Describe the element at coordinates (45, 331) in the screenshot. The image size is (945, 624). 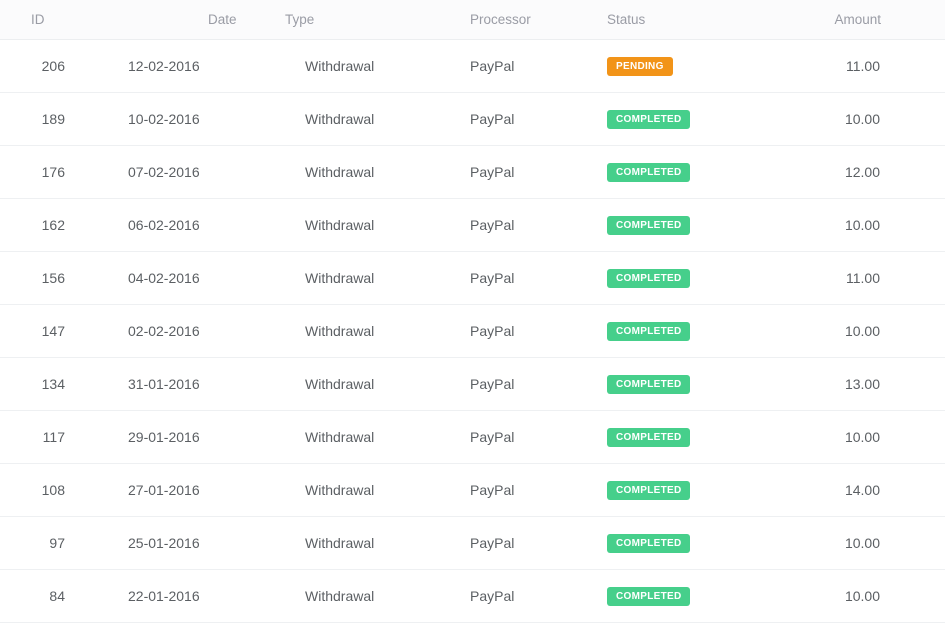
I see `cell-id: 147` at that location.